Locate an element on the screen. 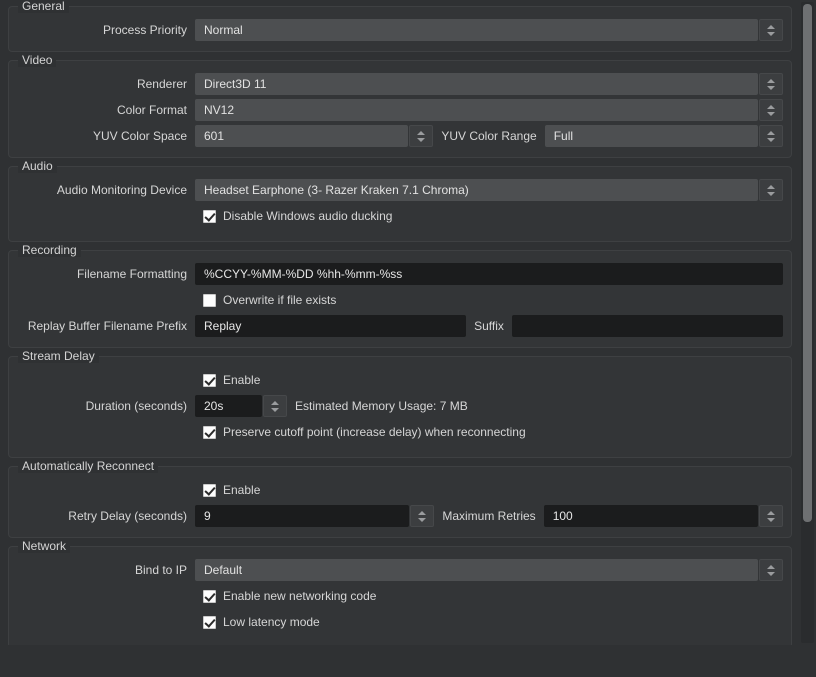 This screenshot has height=677, width=816. label-filename-formatting: Filename Formatting is located at coordinates (131, 274).